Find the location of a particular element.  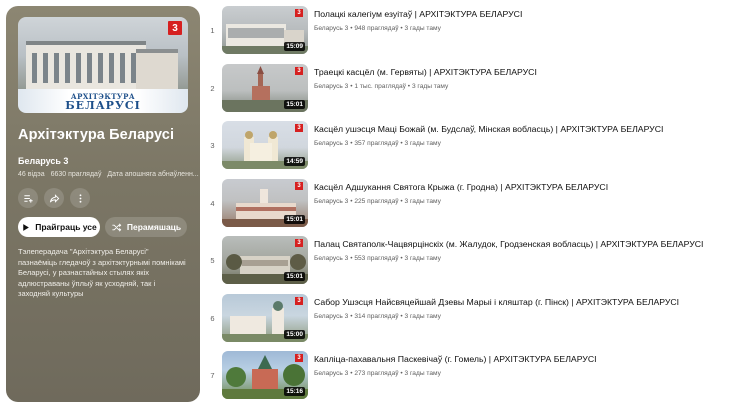

video-thumbnail: 3 15:00 is located at coordinates (265, 317).